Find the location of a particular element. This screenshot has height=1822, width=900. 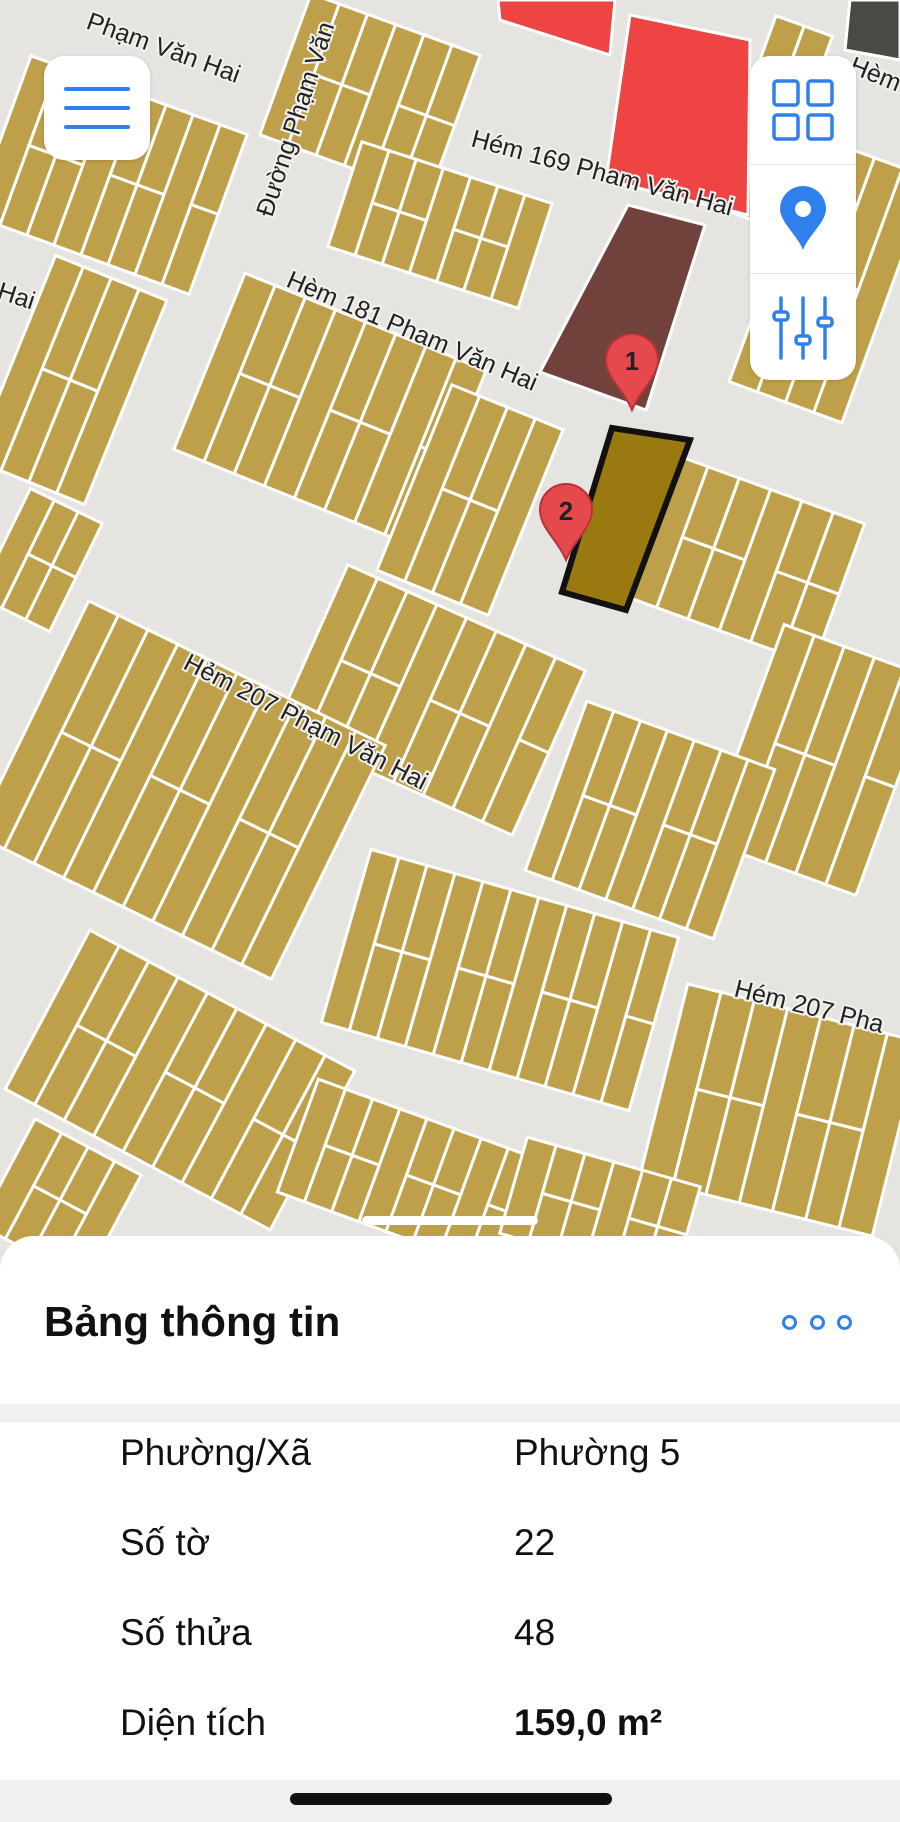

info-label: Phường/Xã is located at coordinates (215, 1452).